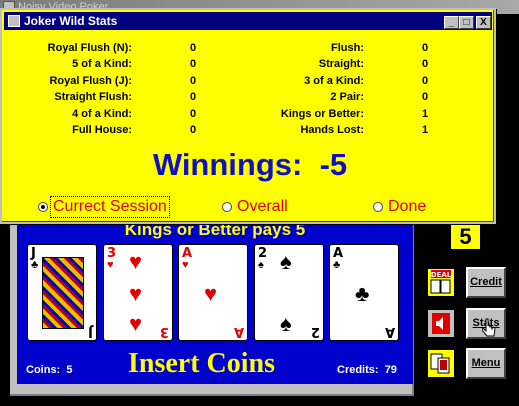  What do you see at coordinates (43, 207) in the screenshot?
I see `radio-dot-selected` at bounding box center [43, 207].